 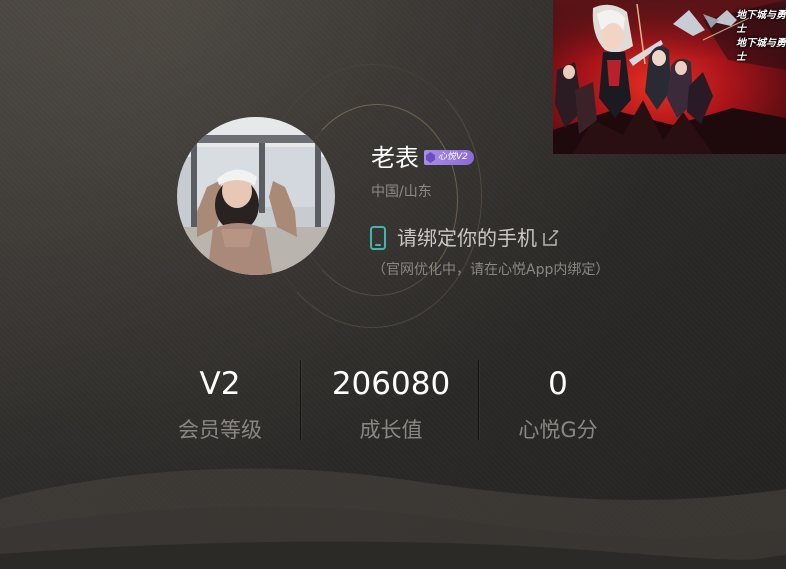 What do you see at coordinates (378, 238) in the screenshot?
I see `mobile-phone-icon` at bounding box center [378, 238].